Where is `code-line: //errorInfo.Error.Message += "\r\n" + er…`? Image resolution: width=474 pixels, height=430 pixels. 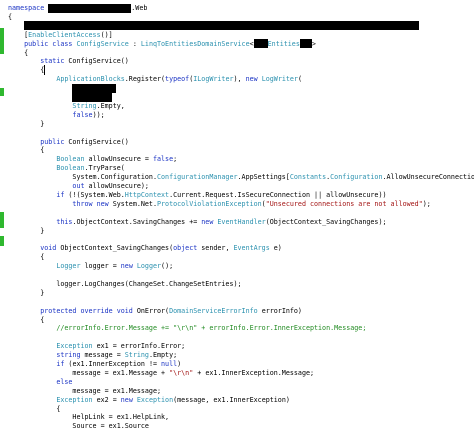 code-line: //errorInfo.Error.Message += "\r\n" + er… is located at coordinates (187, 328).